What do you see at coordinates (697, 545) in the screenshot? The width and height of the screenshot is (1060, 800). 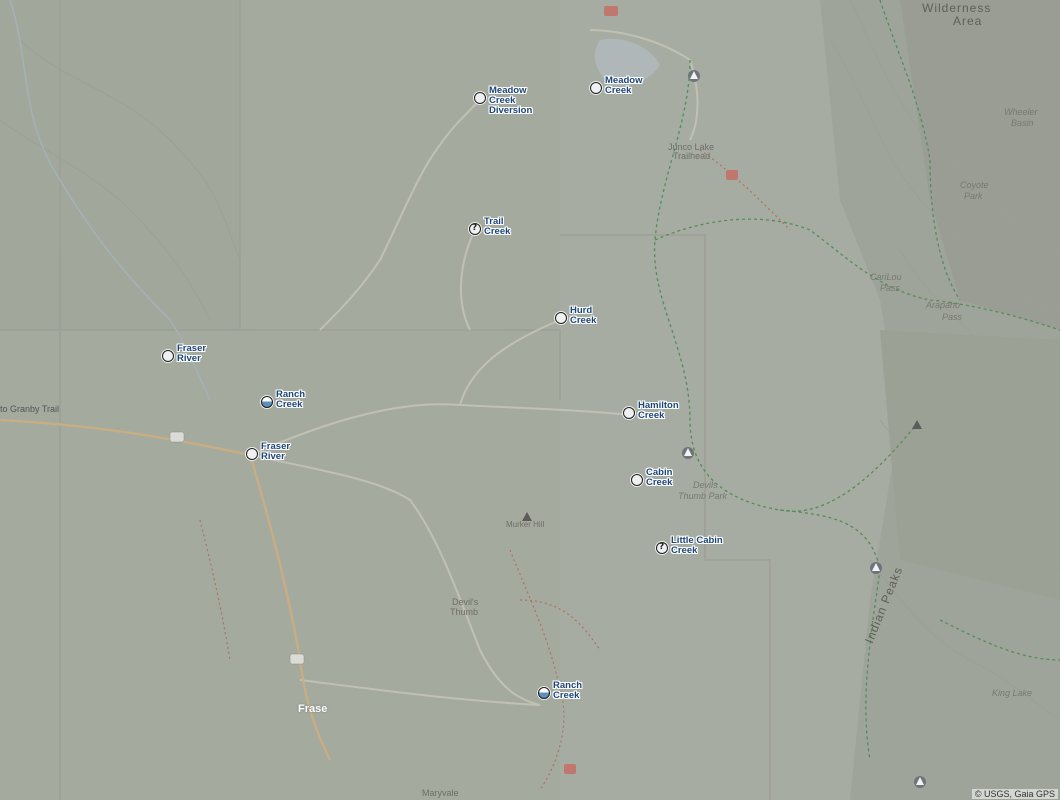 I see `gauge-label: Little Cabin Creek` at bounding box center [697, 545].